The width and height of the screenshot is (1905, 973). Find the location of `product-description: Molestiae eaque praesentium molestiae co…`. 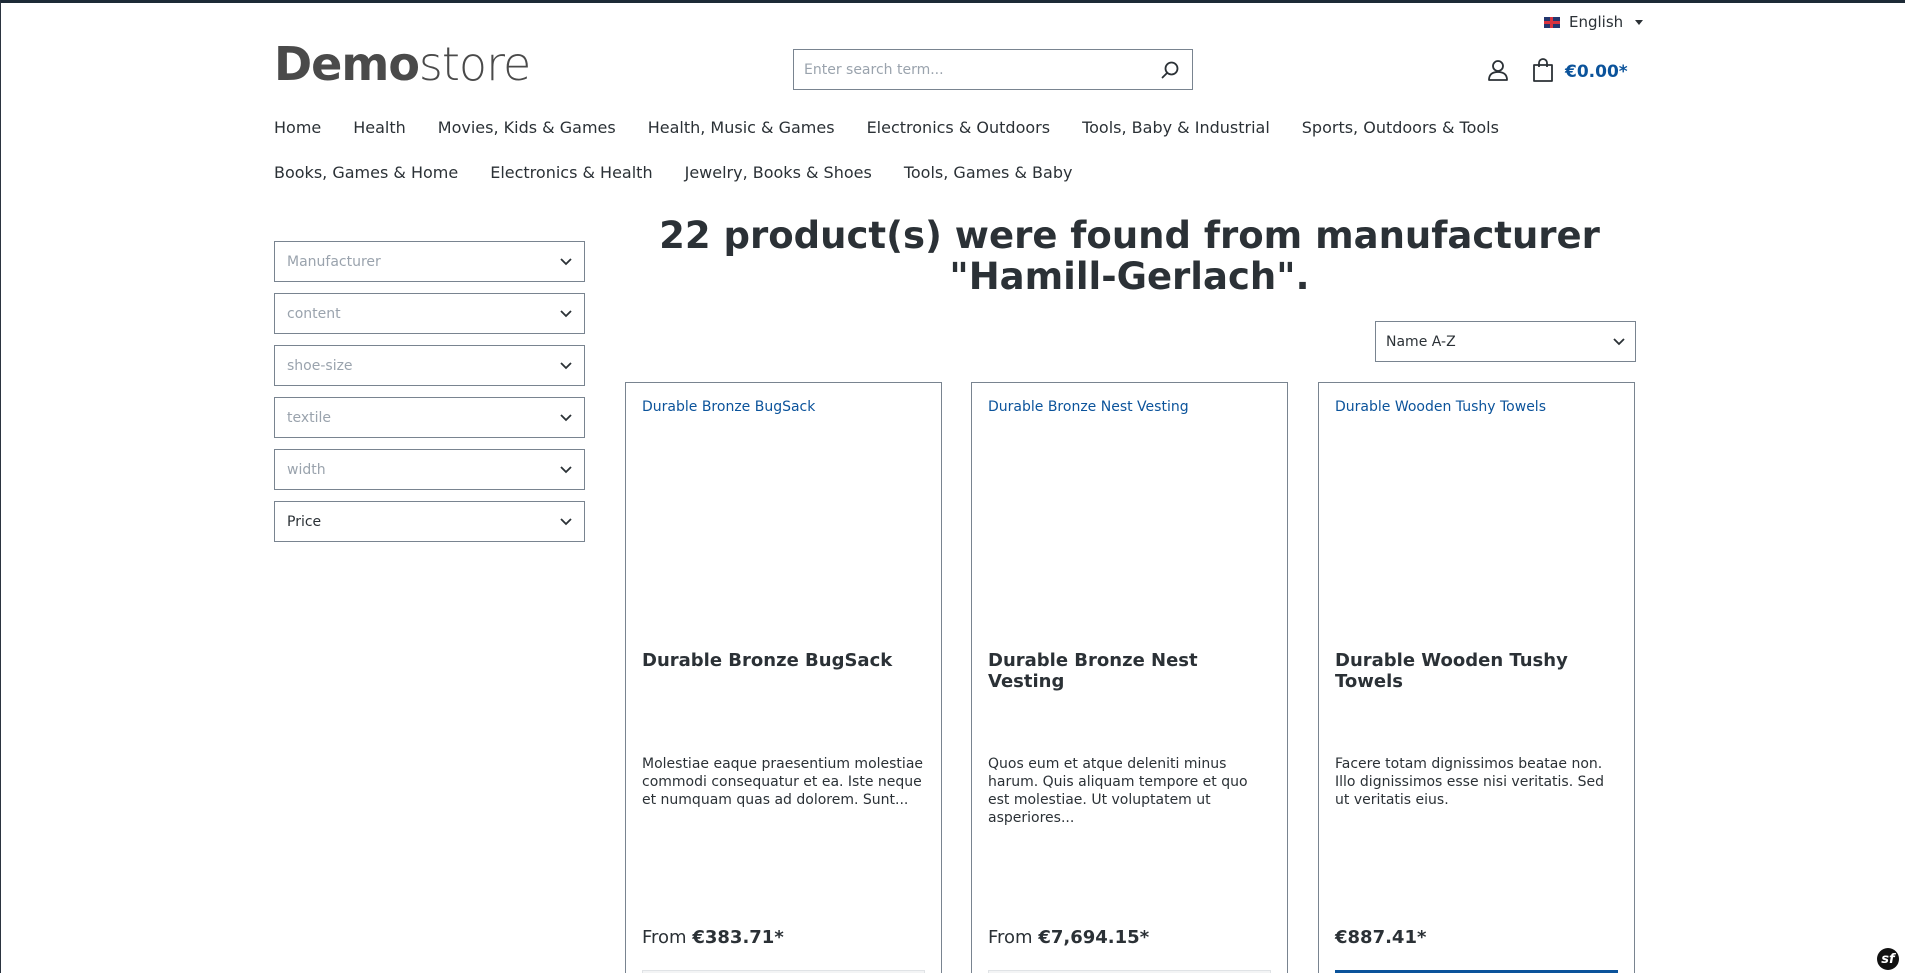

product-description: Molestiae eaque praesentium molestiae co… is located at coordinates (783, 782).